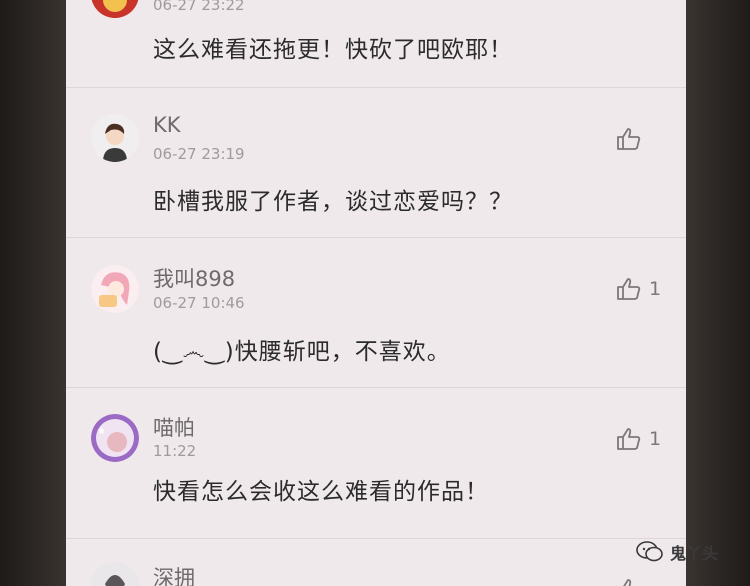 This screenshot has width=750, height=586. I want to click on comment-username: KK, so click(167, 125).